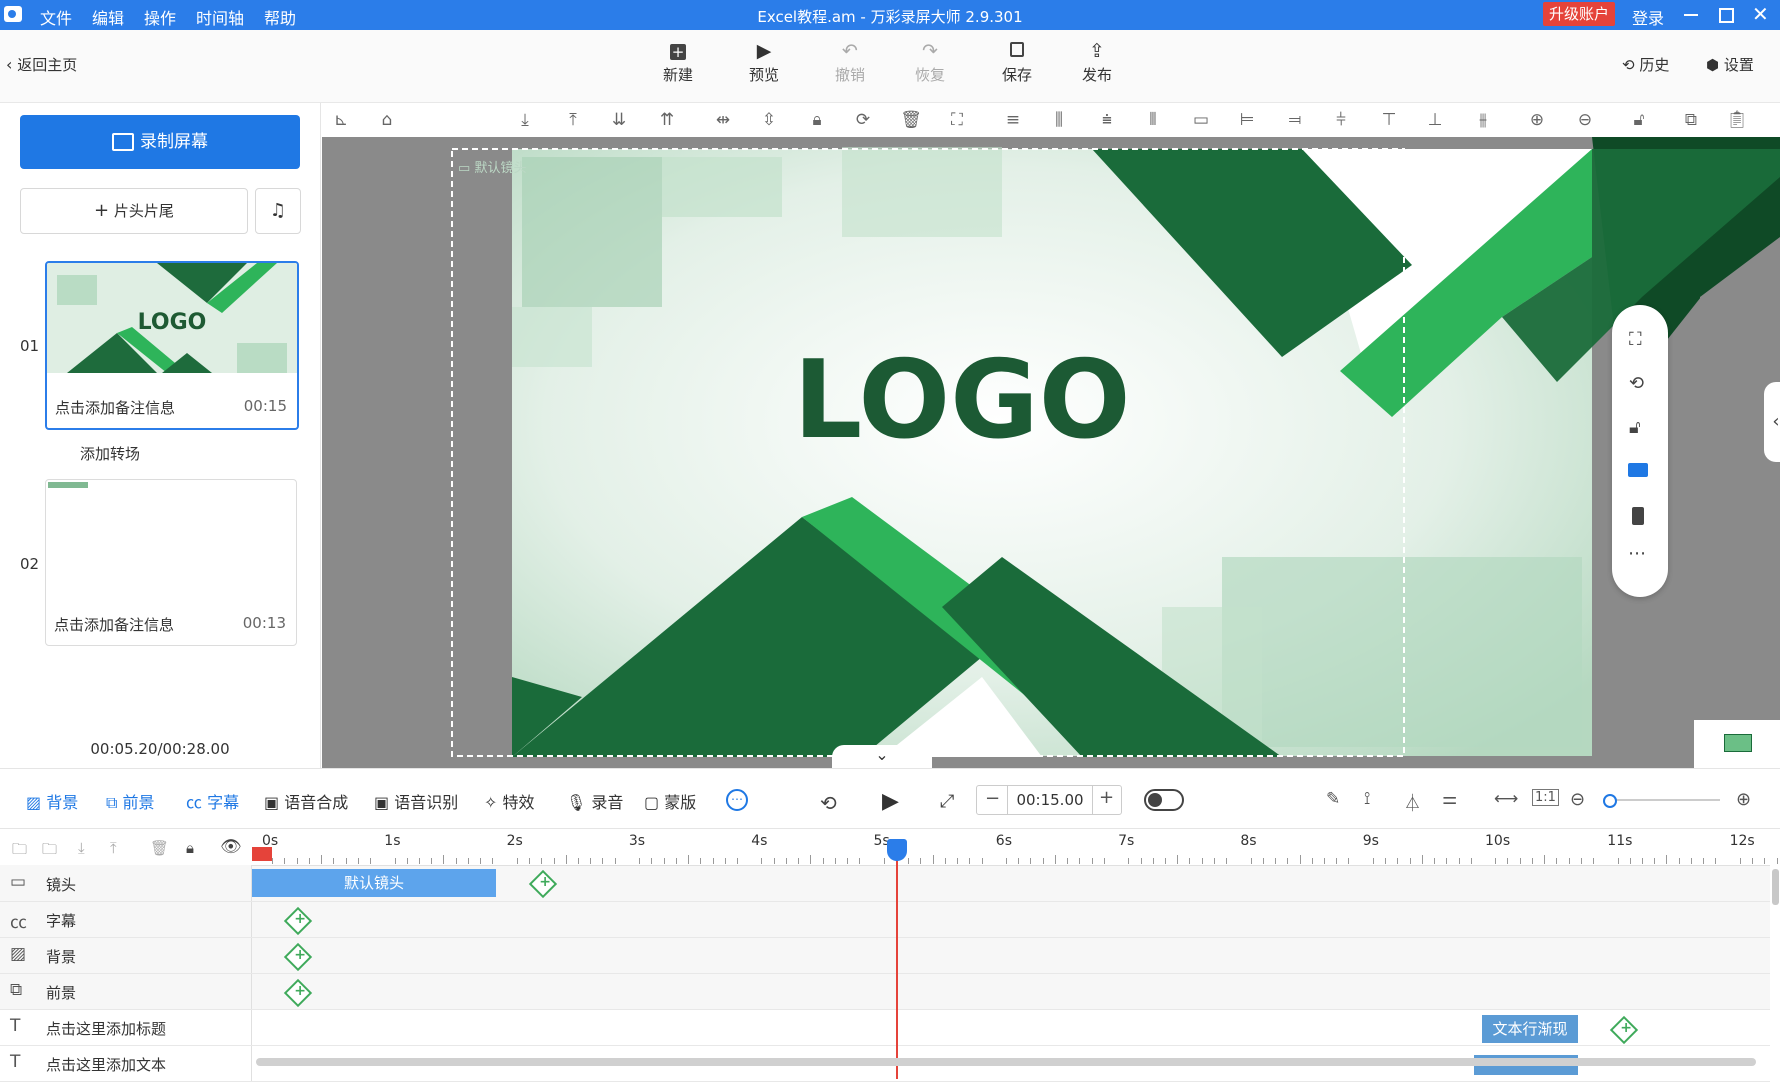 This screenshot has height=1082, width=1780. I want to click on align-center-v-icon: ⫼, so click(1059, 120).